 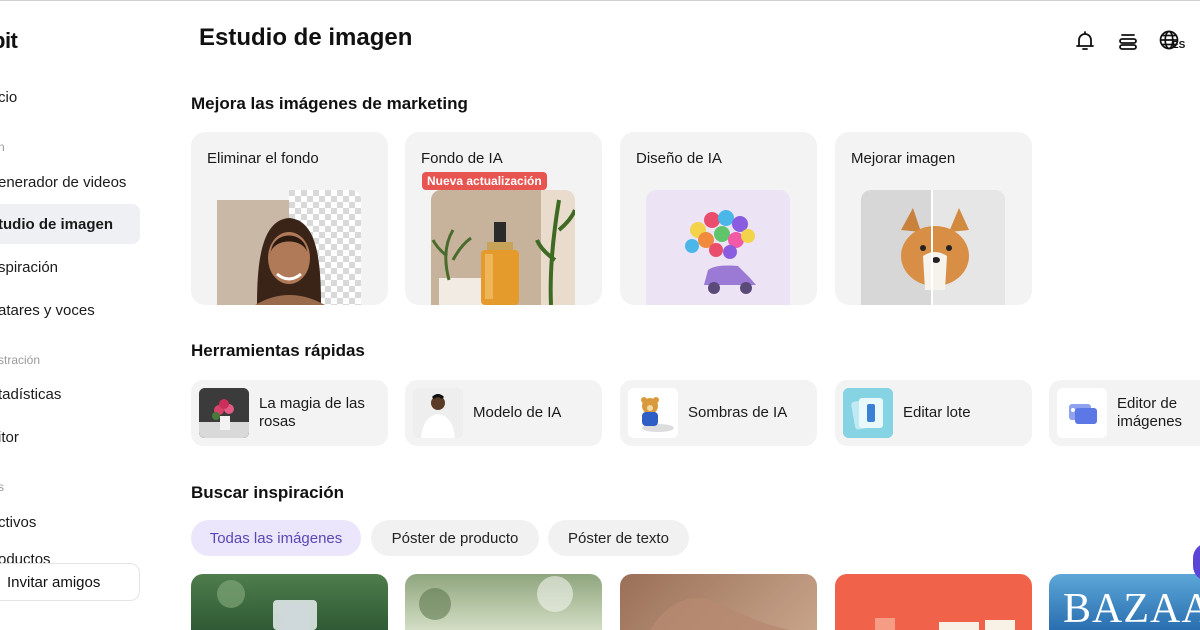 I want to click on filter-chip-all-images: Todas las imágenes, so click(x=276, y=538).